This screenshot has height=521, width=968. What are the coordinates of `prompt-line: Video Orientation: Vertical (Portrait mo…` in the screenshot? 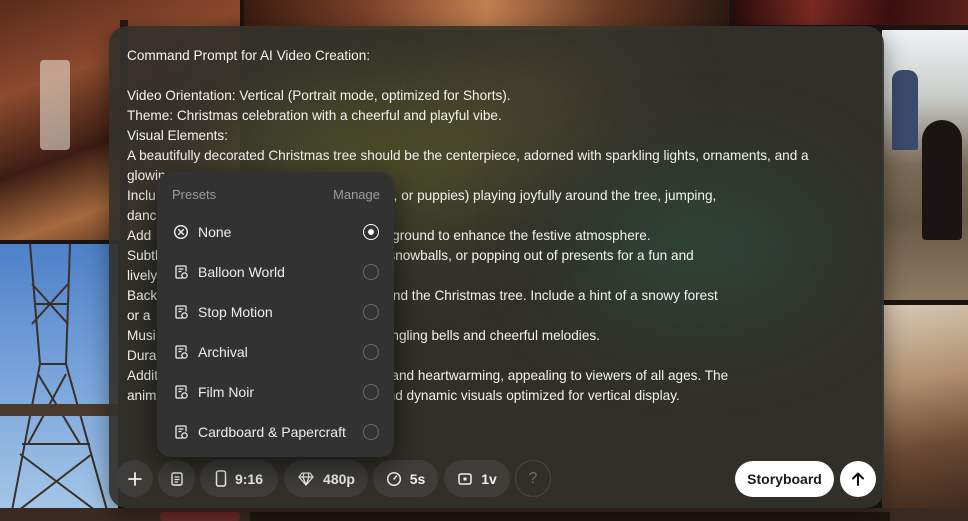 It's located at (319, 95).